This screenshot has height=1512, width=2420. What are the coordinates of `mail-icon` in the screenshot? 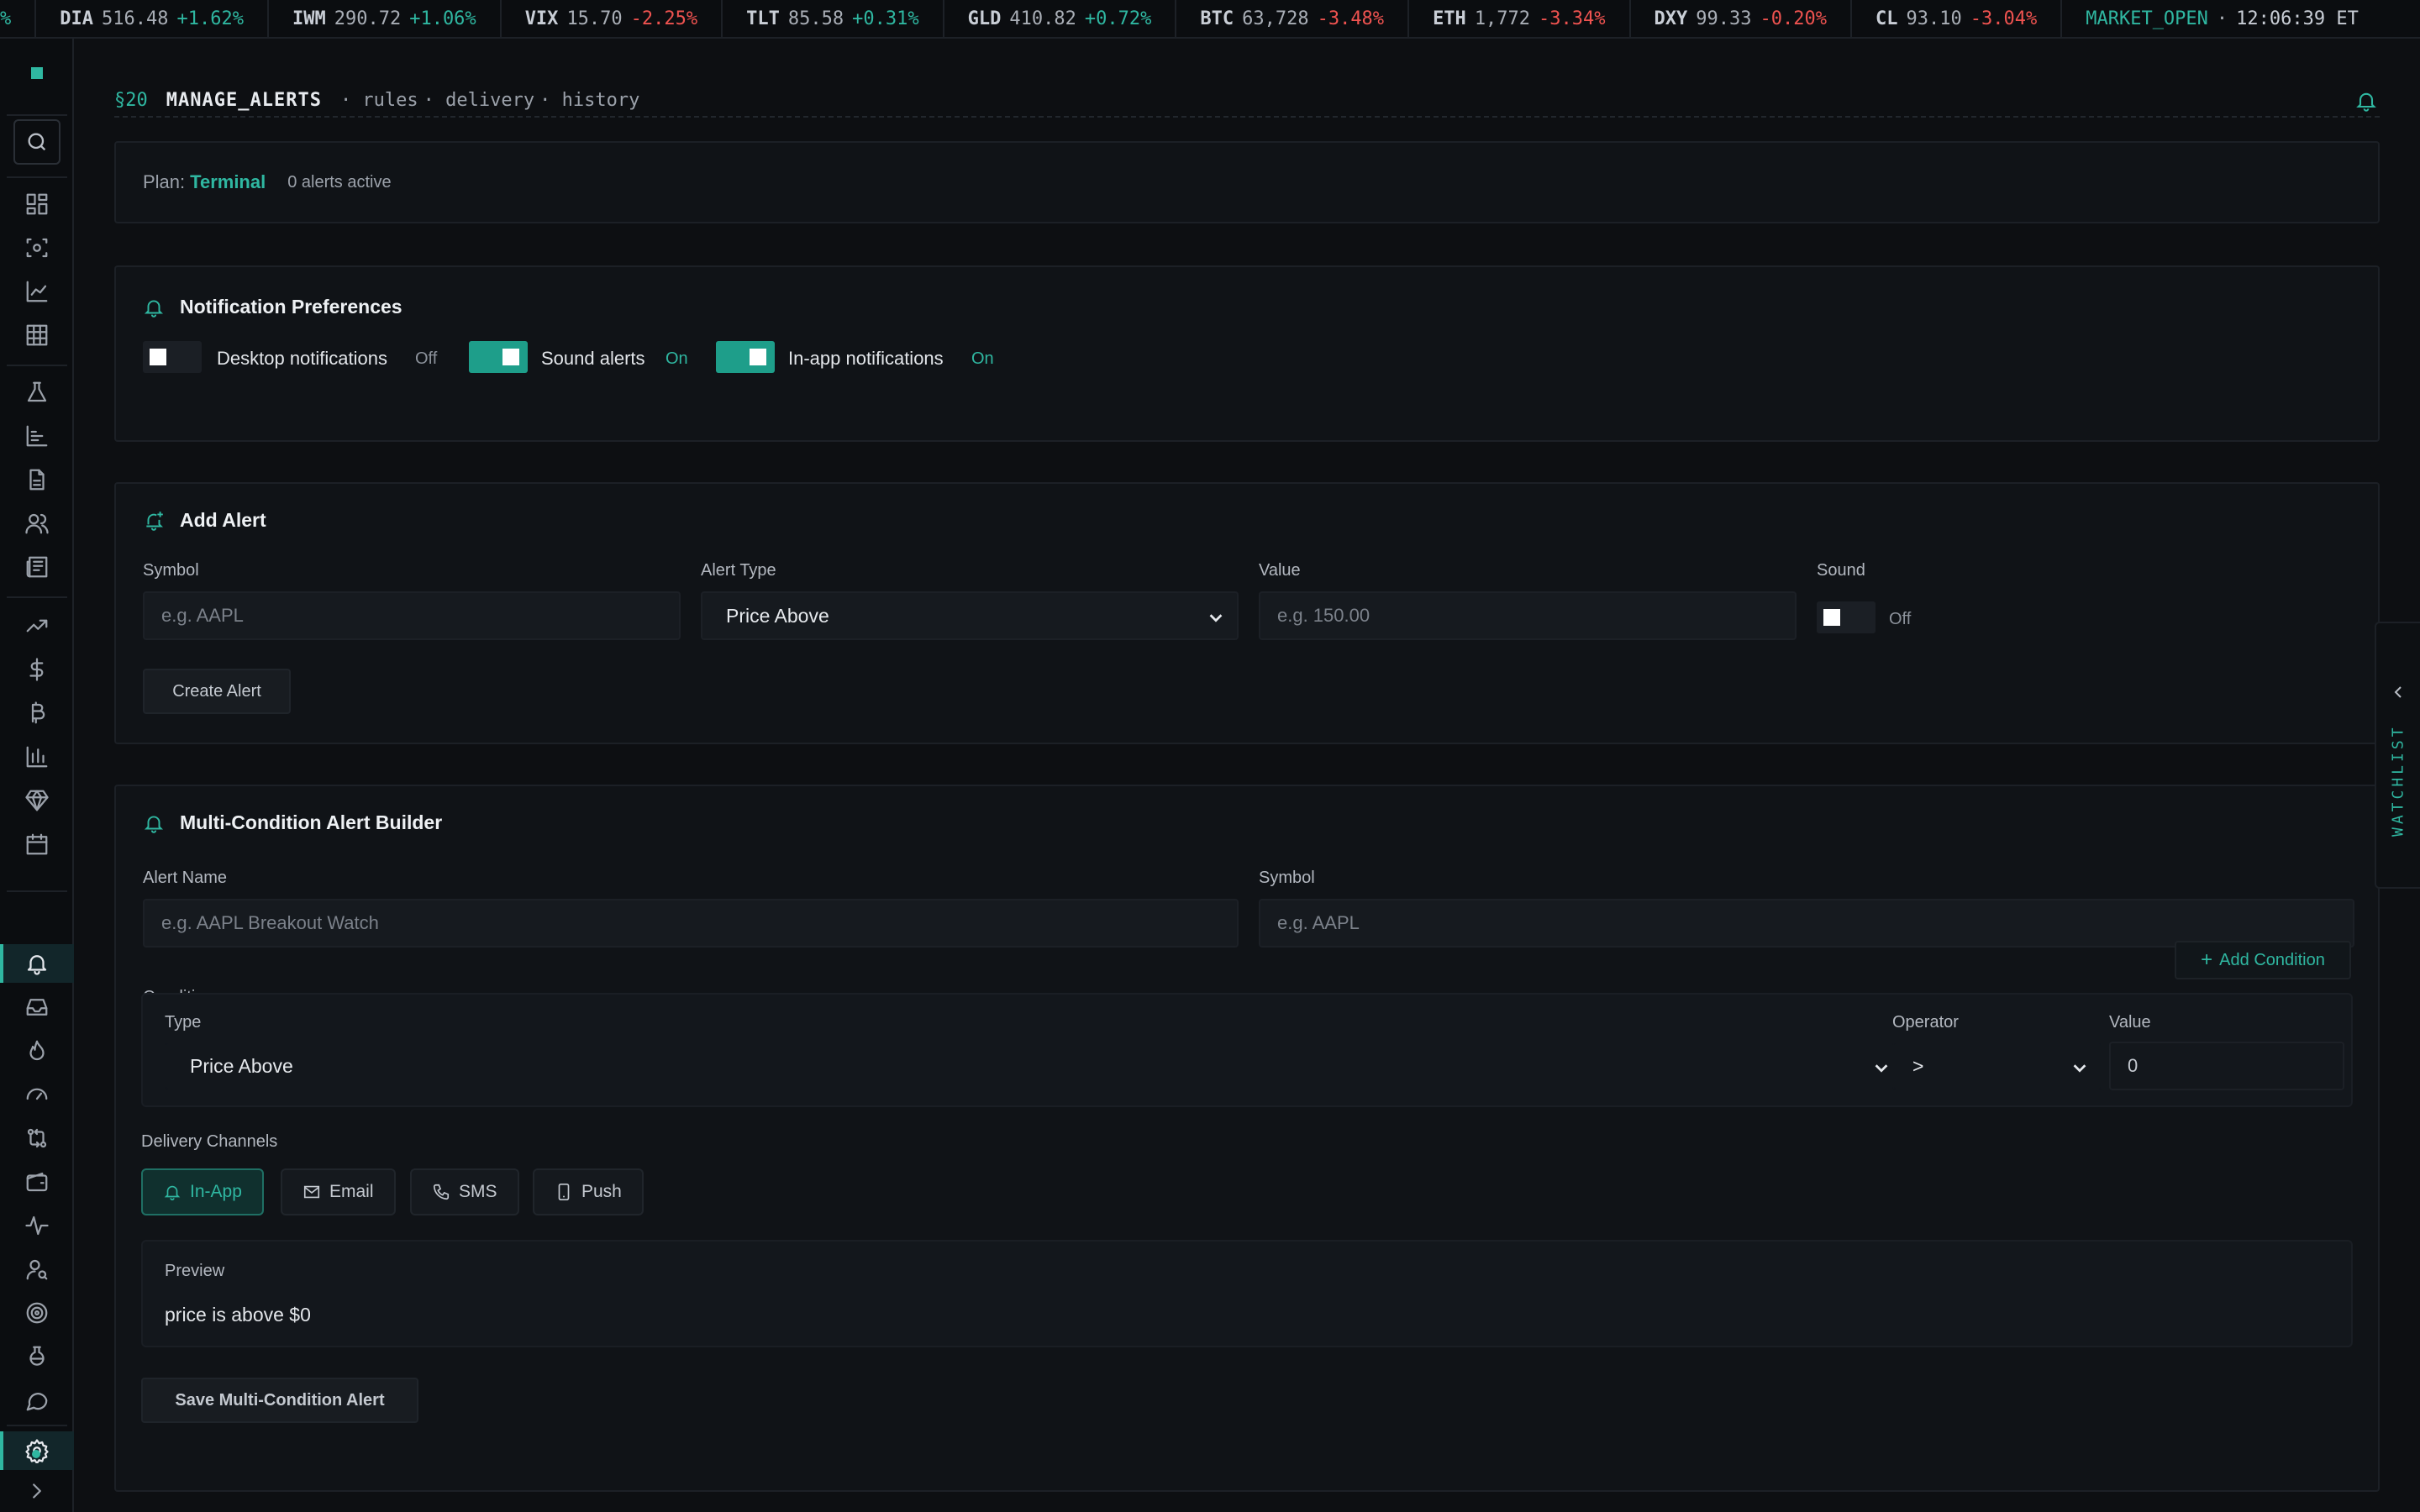 It's located at (311, 1192).